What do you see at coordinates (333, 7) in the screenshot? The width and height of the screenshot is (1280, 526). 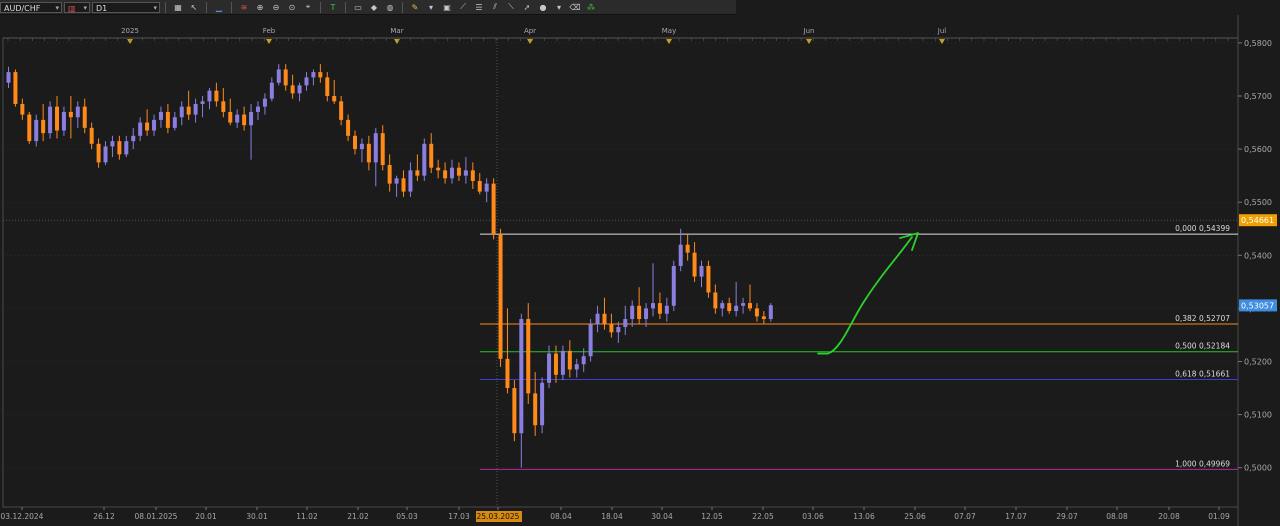 I see `text-icon: T` at bounding box center [333, 7].